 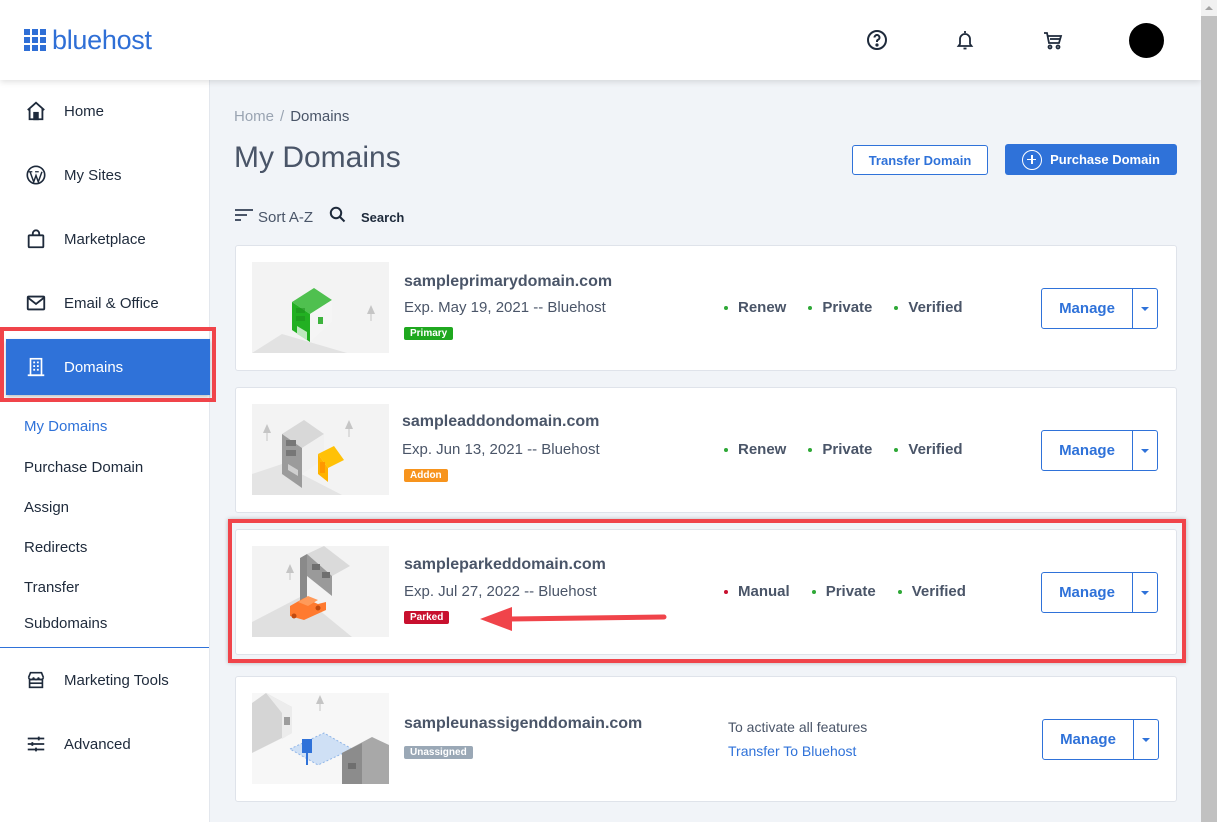 I want to click on sidebar-item-label: My Sites, so click(x=93, y=175).